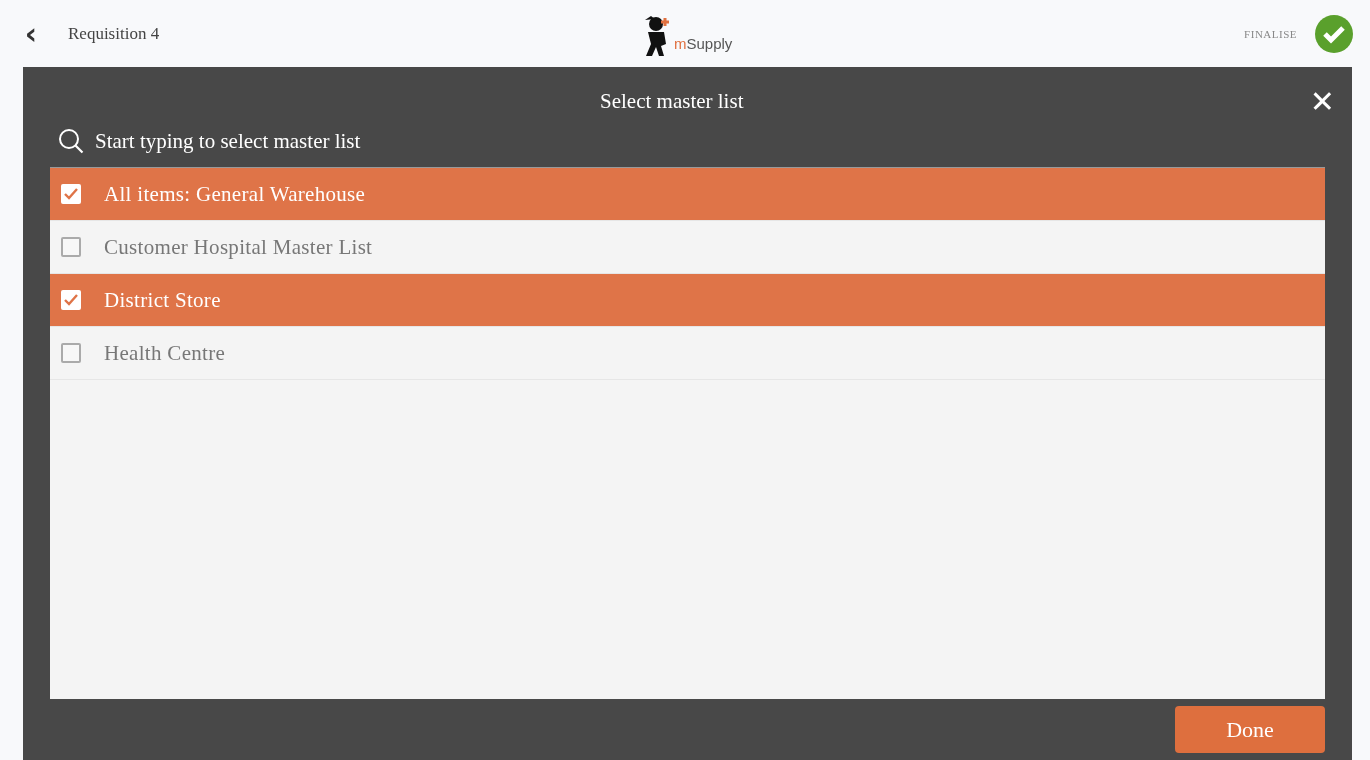 Image resolution: width=1370 pixels, height=760 pixels. Describe the element at coordinates (71, 141) in the screenshot. I see `search-icon` at that location.